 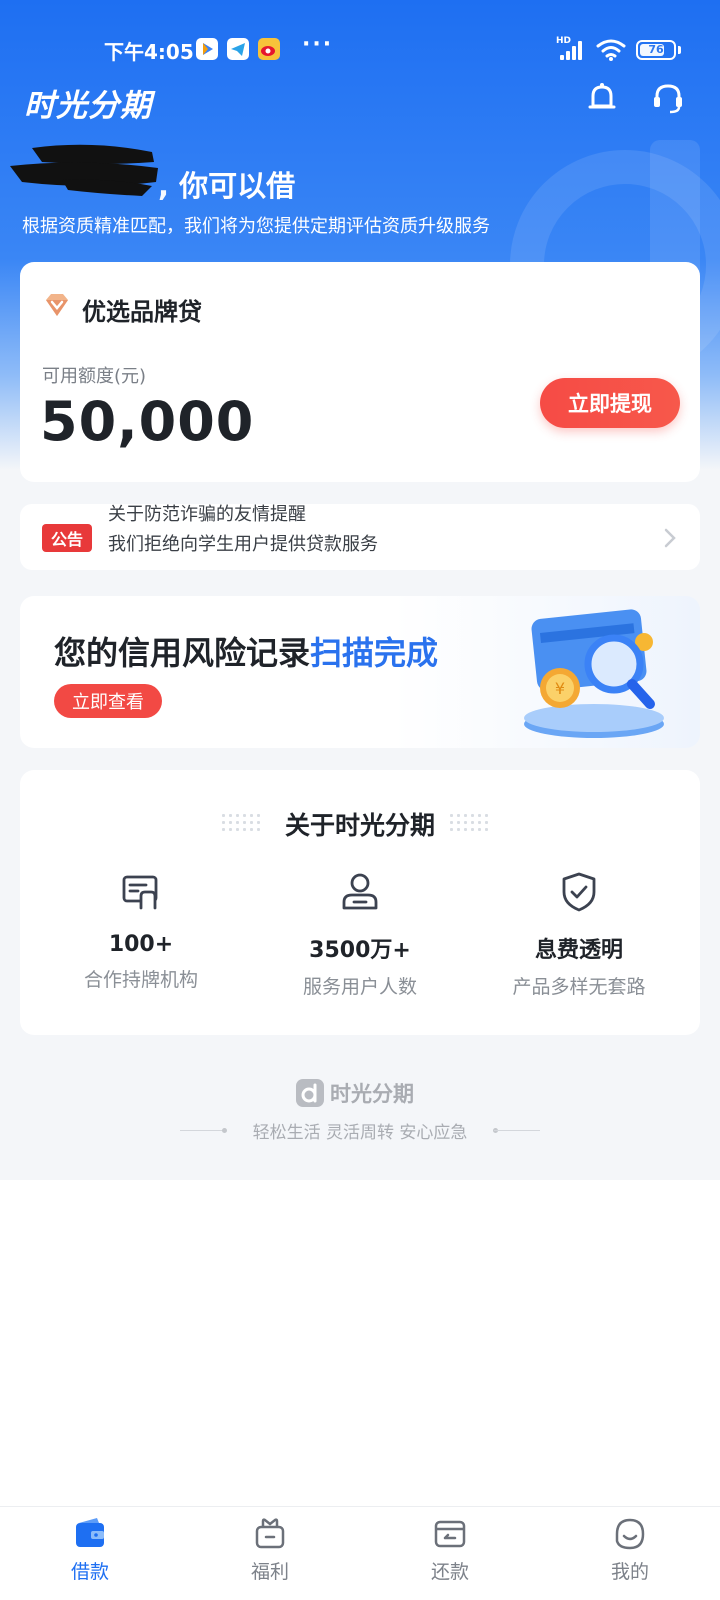 I want to click on notice-line-2: 我们拒绝向学生用户提供贷款服务, so click(x=243, y=544).